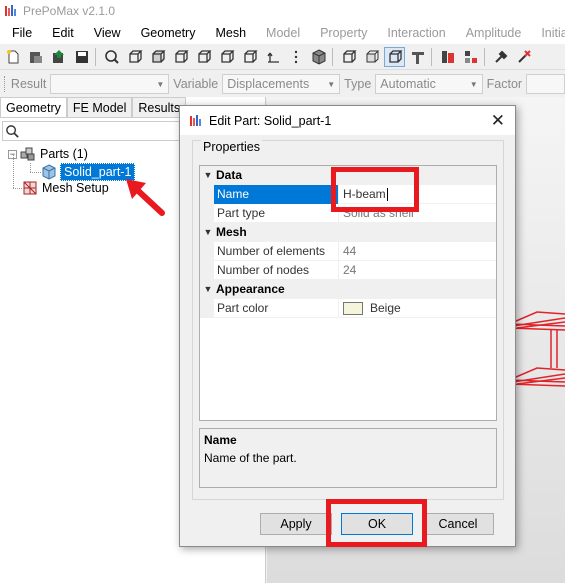 This screenshot has width=565, height=583. Describe the element at coordinates (272, 57) in the screenshot. I see `view-normal-icon` at that location.